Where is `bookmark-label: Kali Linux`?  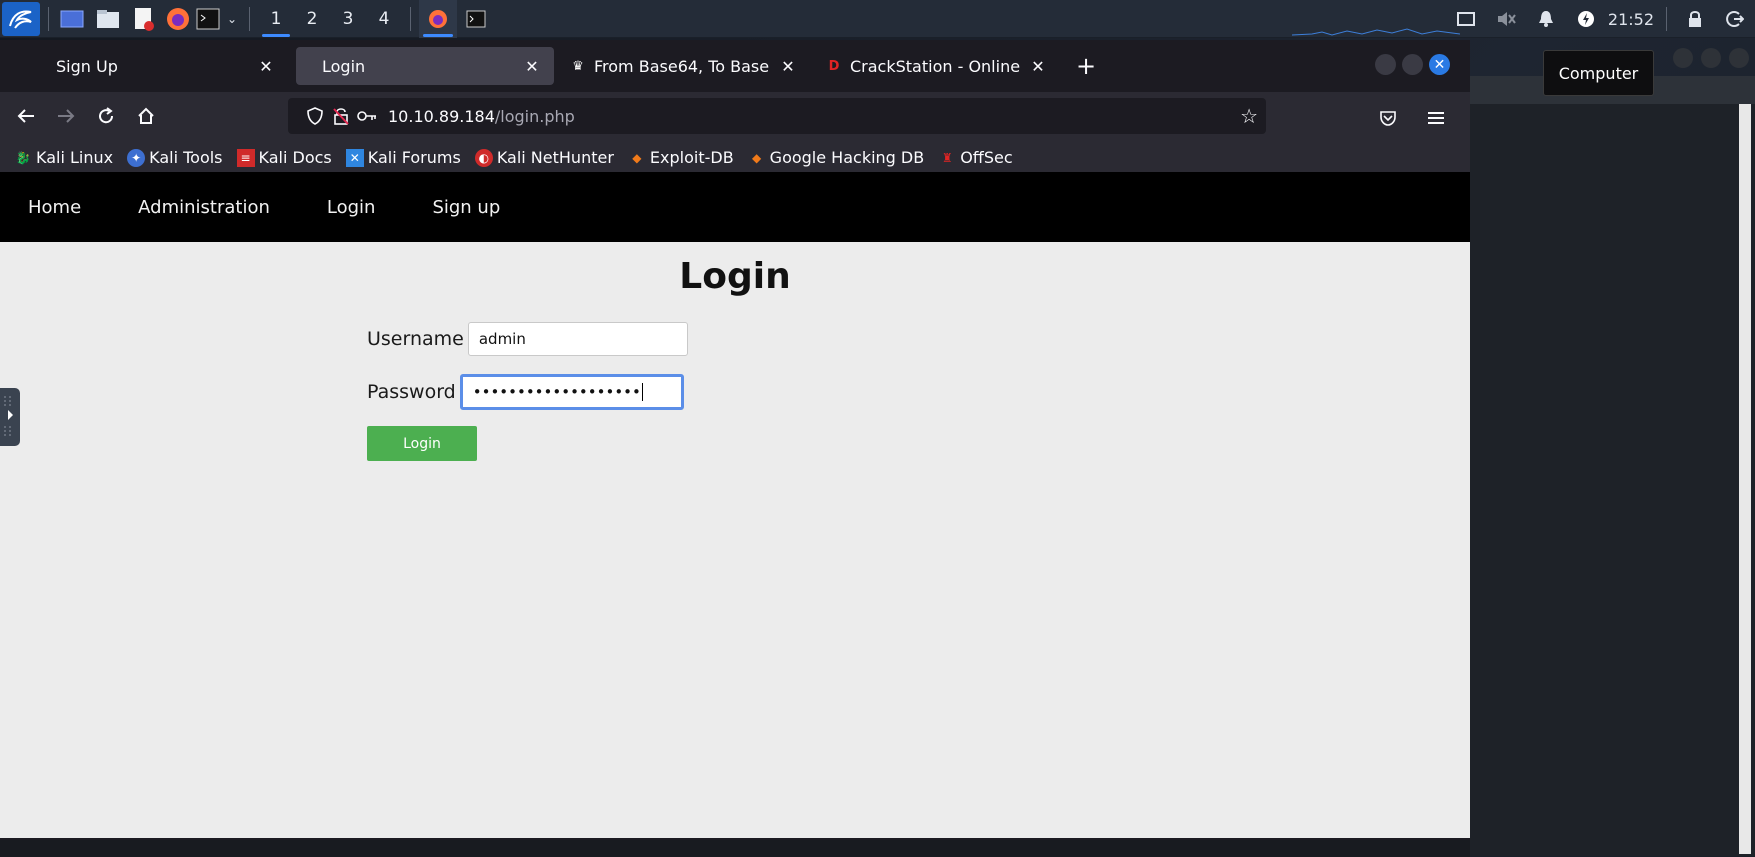
bookmark-label: Kali Linux is located at coordinates (75, 157).